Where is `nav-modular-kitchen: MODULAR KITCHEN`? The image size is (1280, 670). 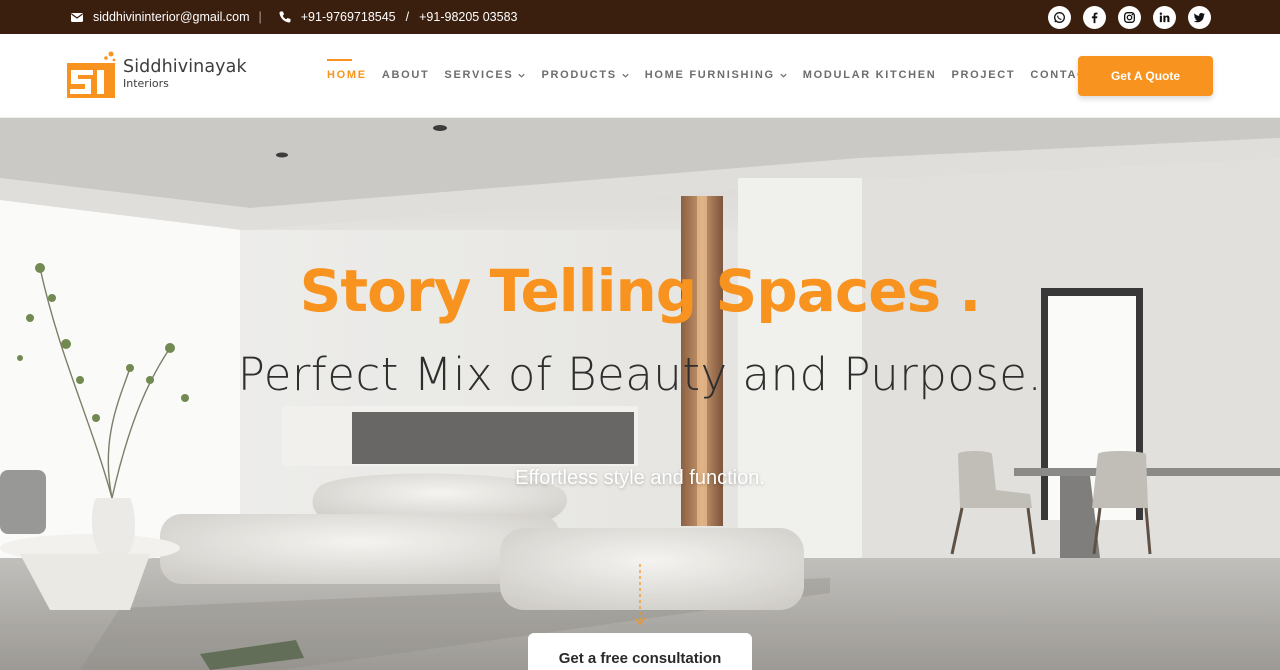 nav-modular-kitchen: MODULAR KITCHEN is located at coordinates (870, 75).